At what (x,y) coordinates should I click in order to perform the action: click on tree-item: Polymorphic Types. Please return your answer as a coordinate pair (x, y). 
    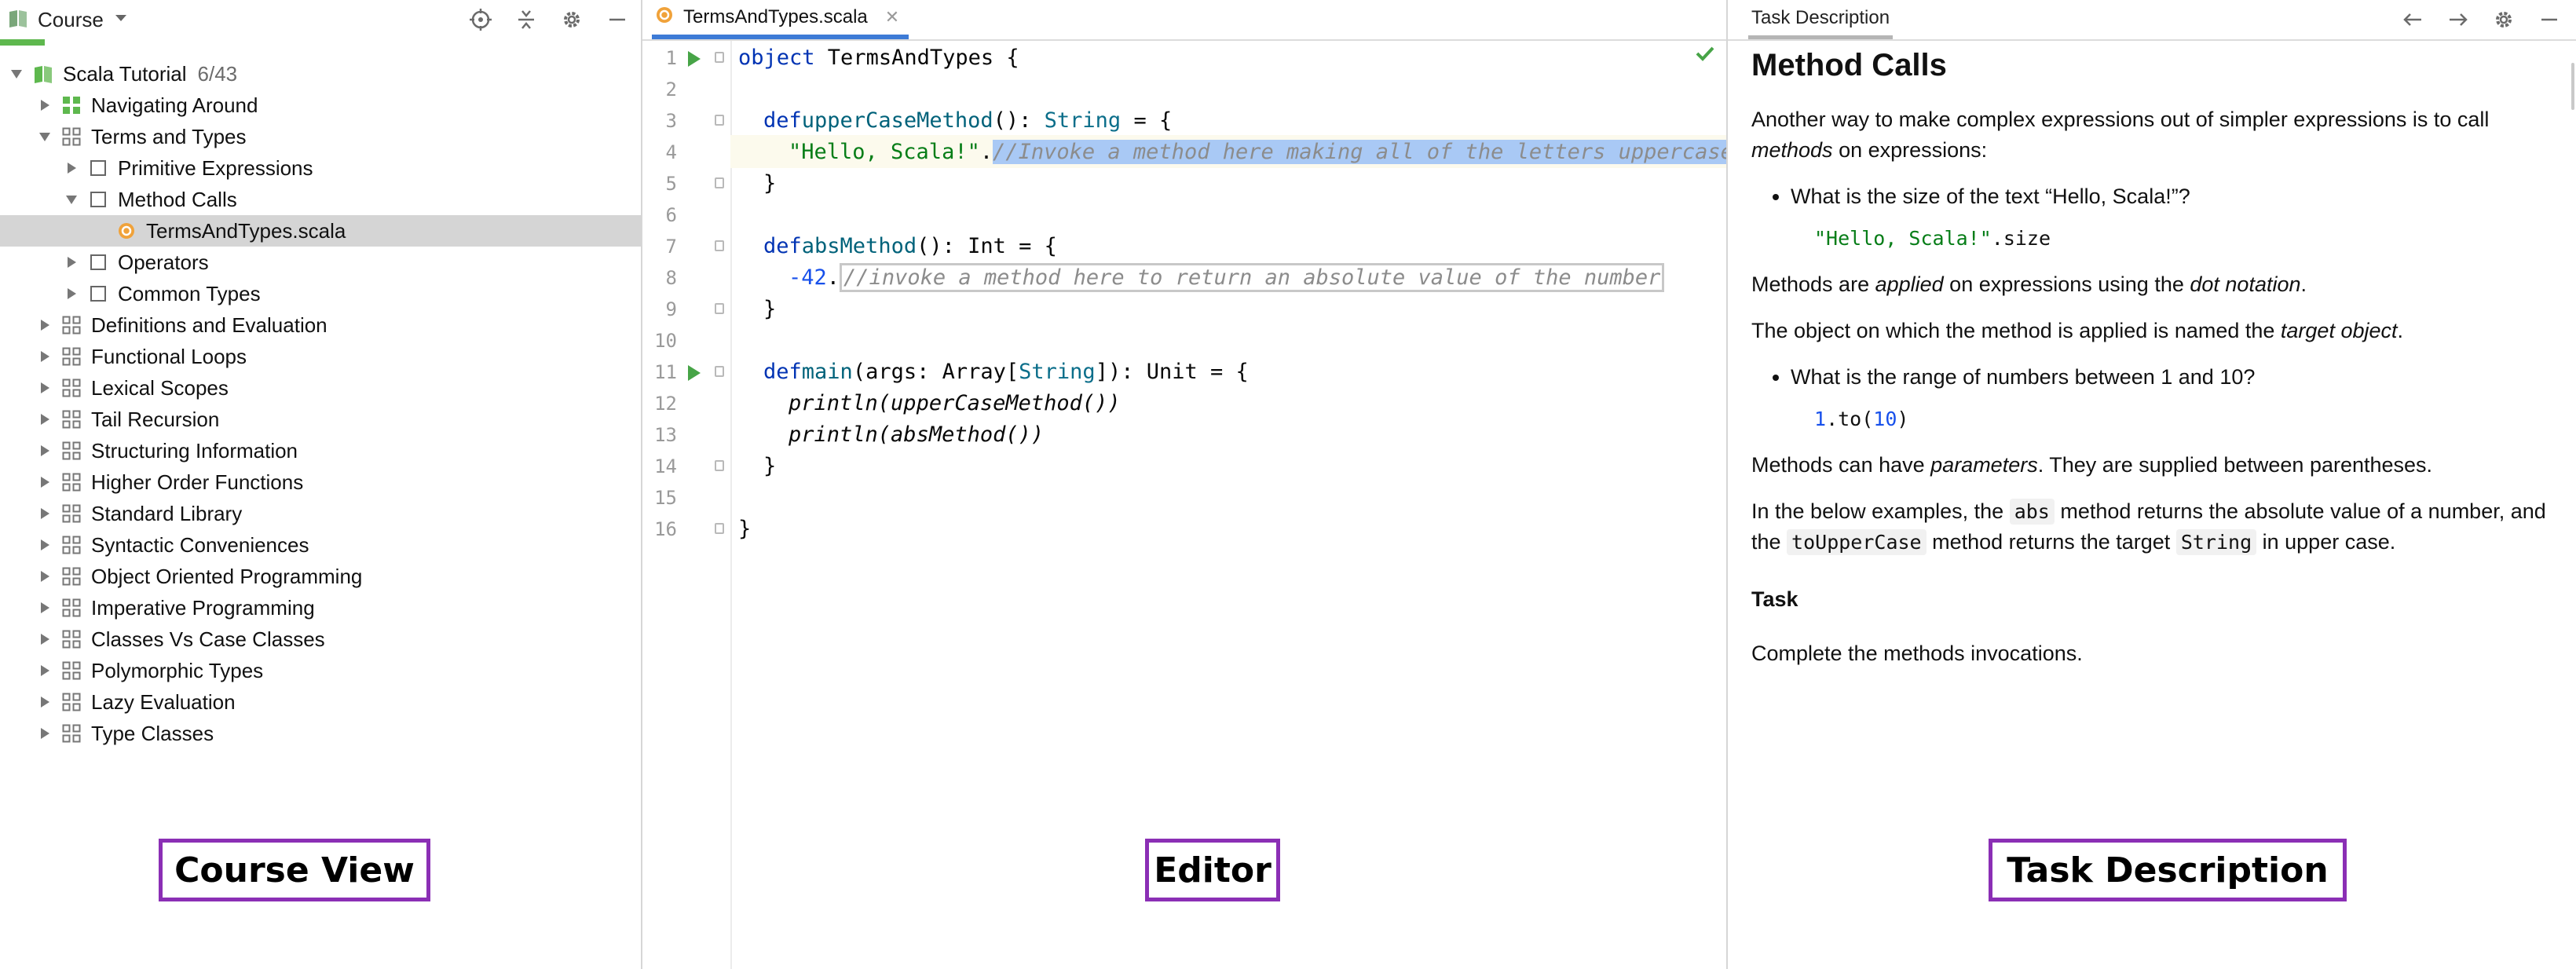
    Looking at the image, I should click on (321, 670).